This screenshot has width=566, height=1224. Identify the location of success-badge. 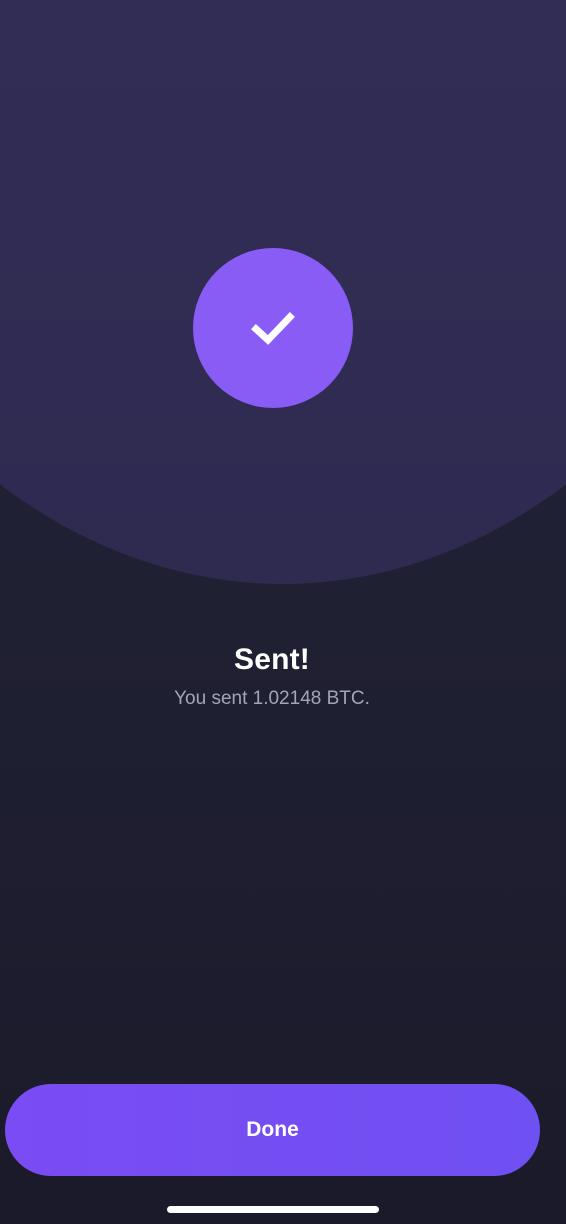
(273, 328).